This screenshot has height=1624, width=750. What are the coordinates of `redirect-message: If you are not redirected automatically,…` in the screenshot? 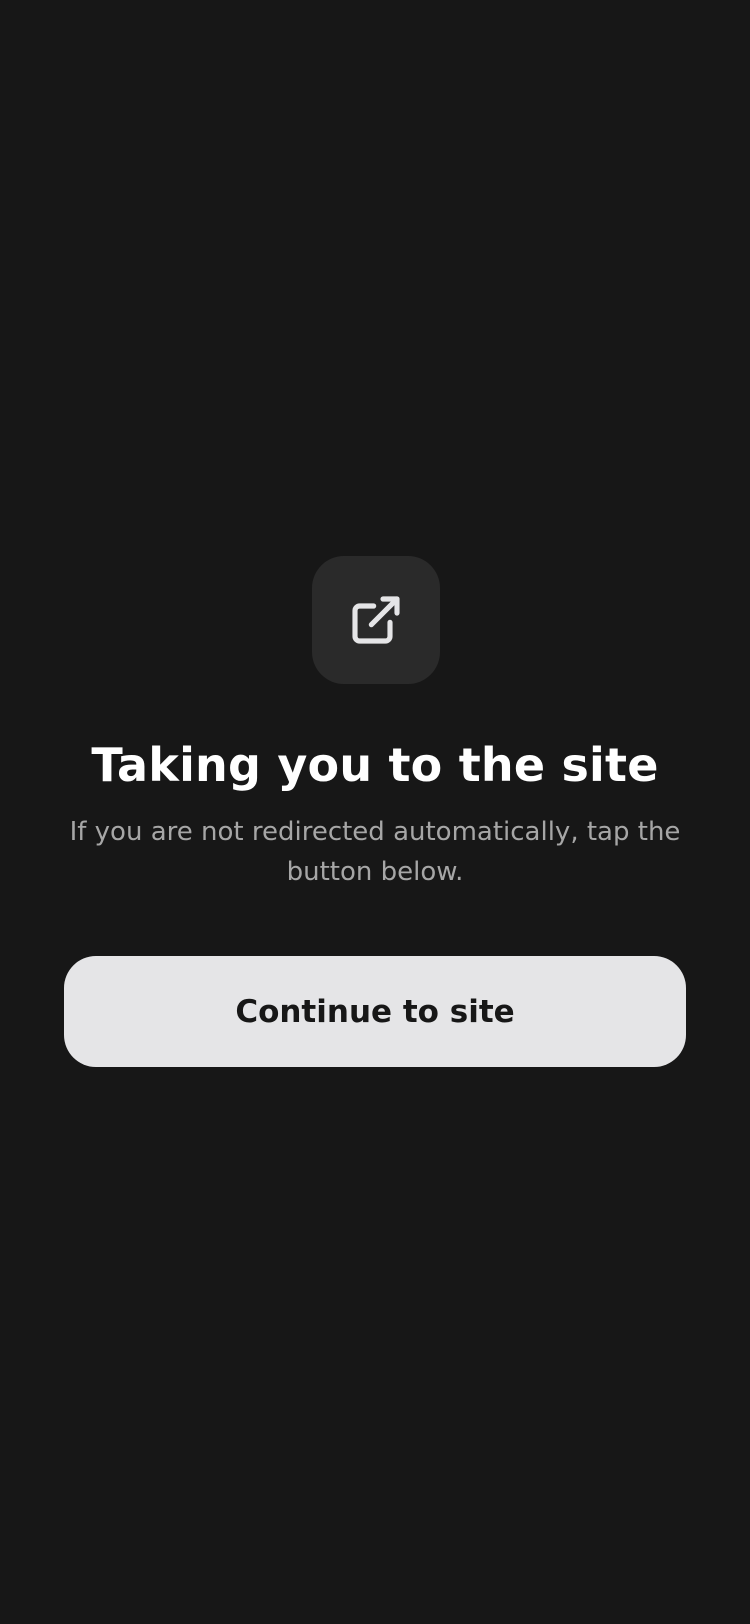 It's located at (375, 852).